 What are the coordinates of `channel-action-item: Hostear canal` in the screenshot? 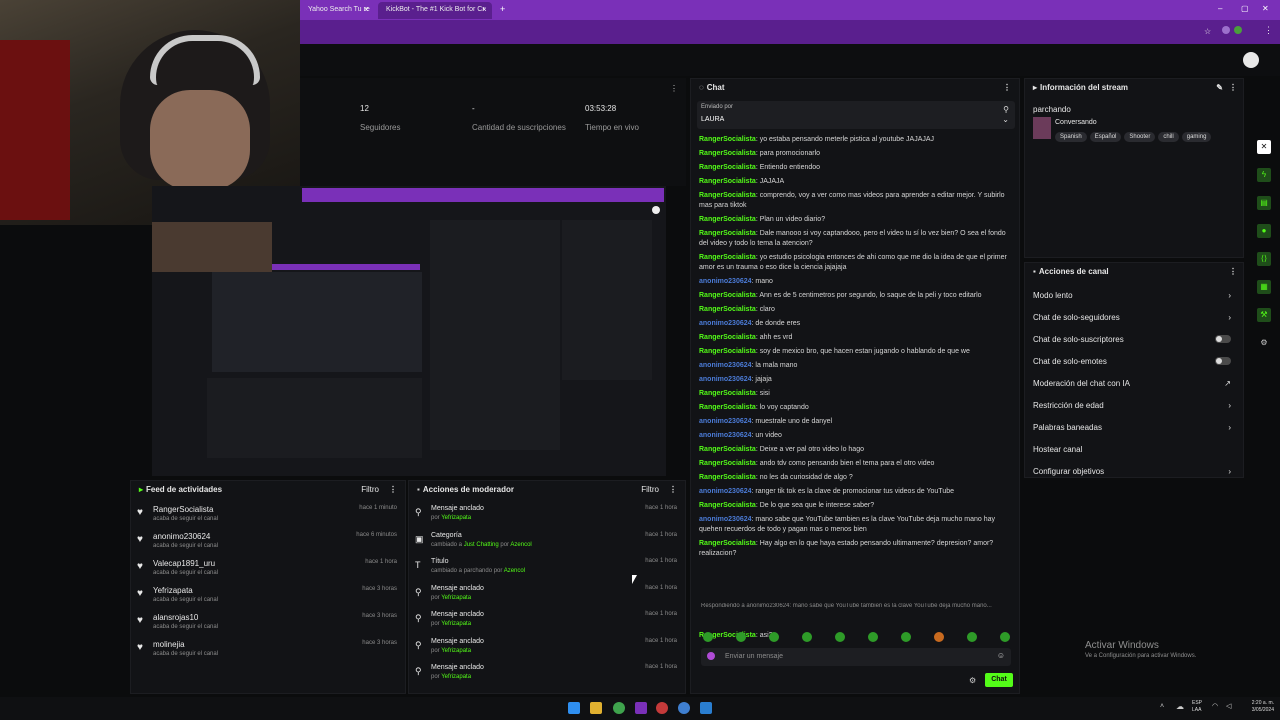 It's located at (1134, 450).